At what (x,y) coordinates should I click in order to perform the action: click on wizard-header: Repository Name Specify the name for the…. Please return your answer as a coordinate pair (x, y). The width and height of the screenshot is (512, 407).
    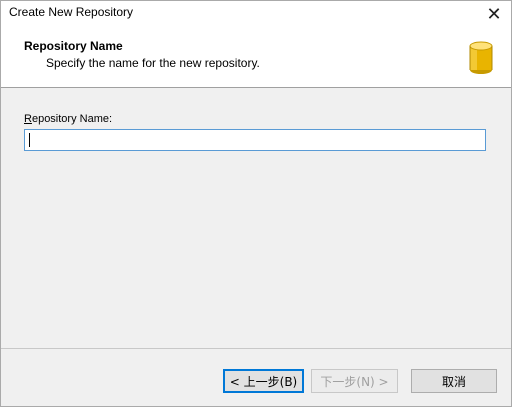
    Looking at the image, I should click on (256, 57).